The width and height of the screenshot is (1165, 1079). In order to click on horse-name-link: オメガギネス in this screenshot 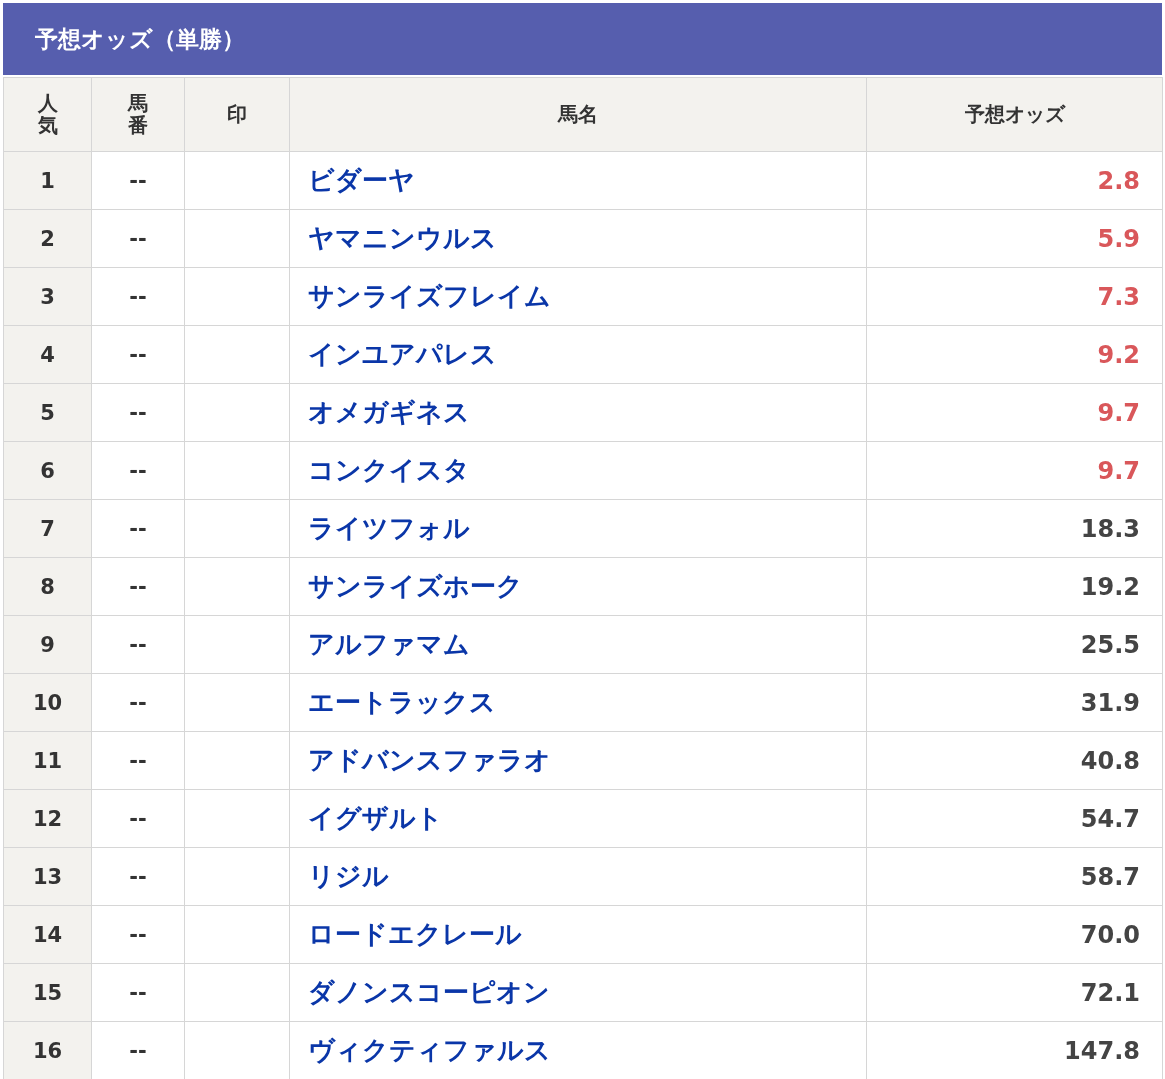, I will do `click(389, 412)`.